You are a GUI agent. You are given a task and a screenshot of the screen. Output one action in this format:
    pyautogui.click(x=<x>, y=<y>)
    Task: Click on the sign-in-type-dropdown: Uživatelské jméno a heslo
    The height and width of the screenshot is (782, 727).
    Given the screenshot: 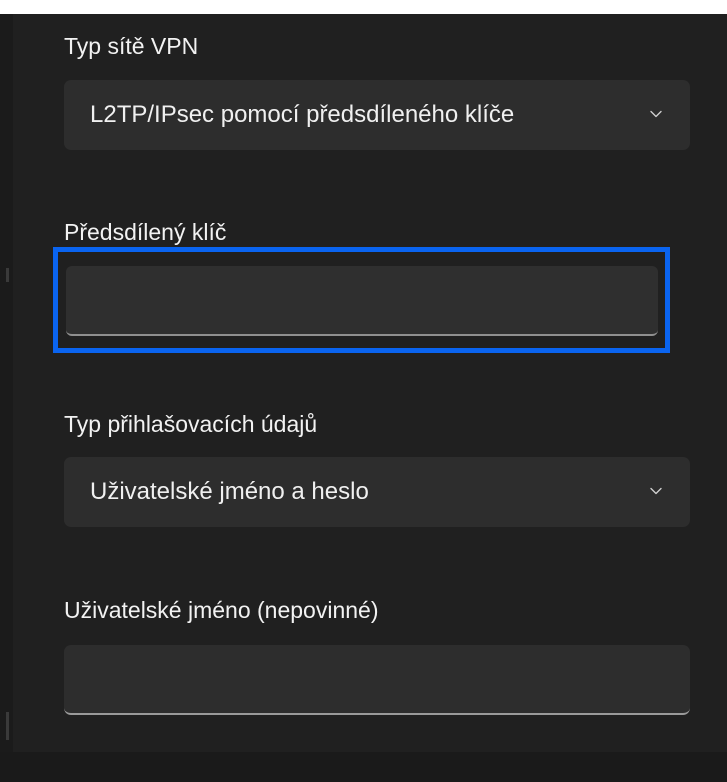 What is the action you would take?
    pyautogui.click(x=377, y=492)
    